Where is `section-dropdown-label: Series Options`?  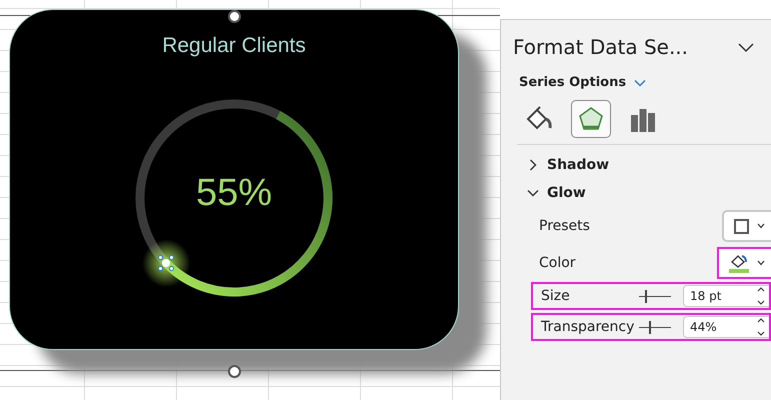 section-dropdown-label: Series Options is located at coordinates (572, 82).